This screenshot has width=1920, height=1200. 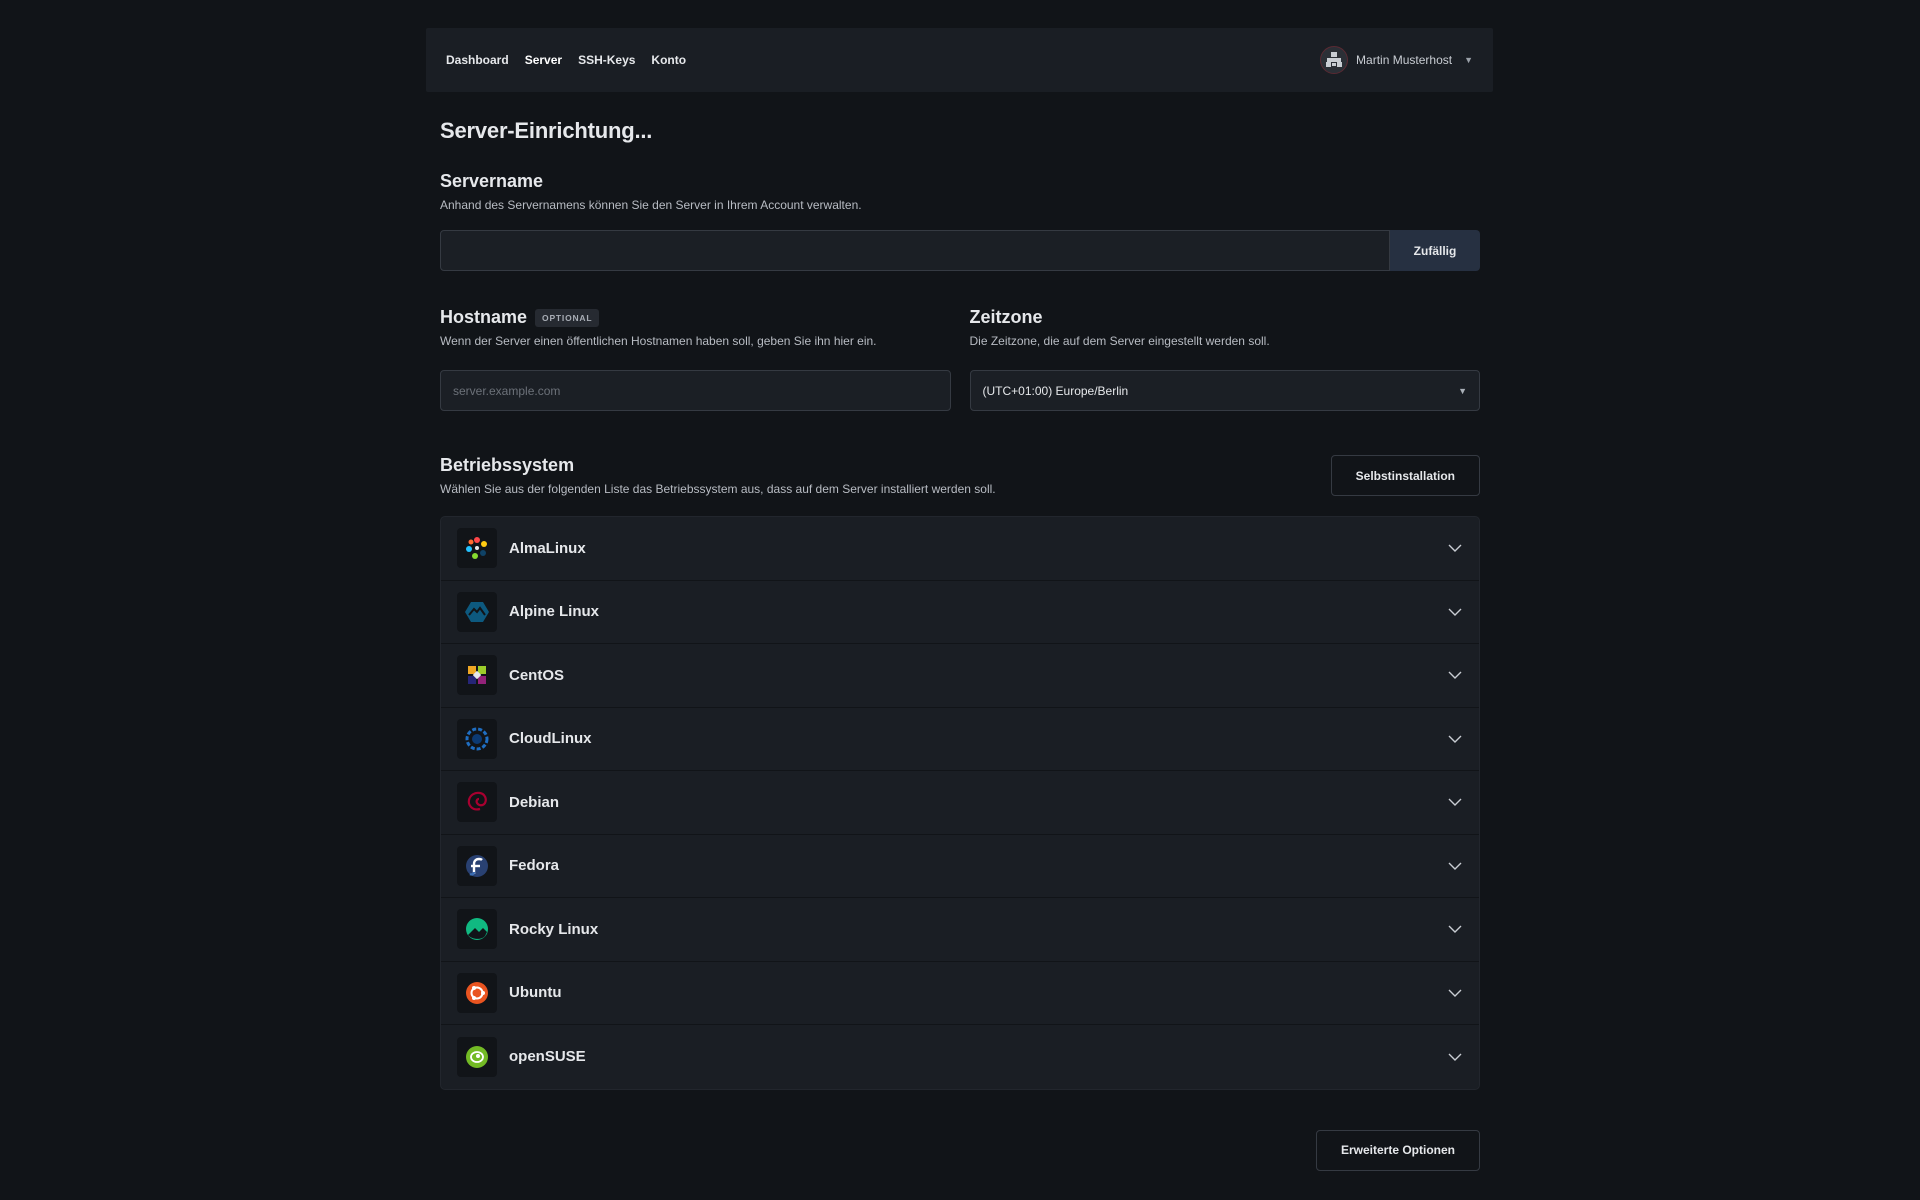 What do you see at coordinates (960, 612) in the screenshot?
I see `os-item-alpine-linux: Alpine Linux` at bounding box center [960, 612].